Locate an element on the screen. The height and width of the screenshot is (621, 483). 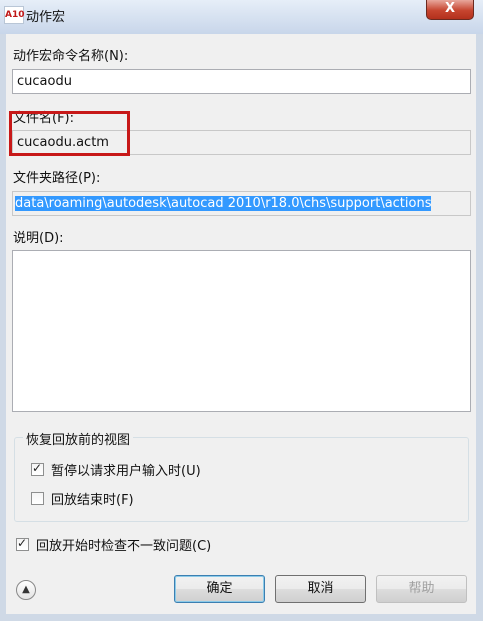
folder-path-label: 文件夹路径(P): is located at coordinates (57, 178).